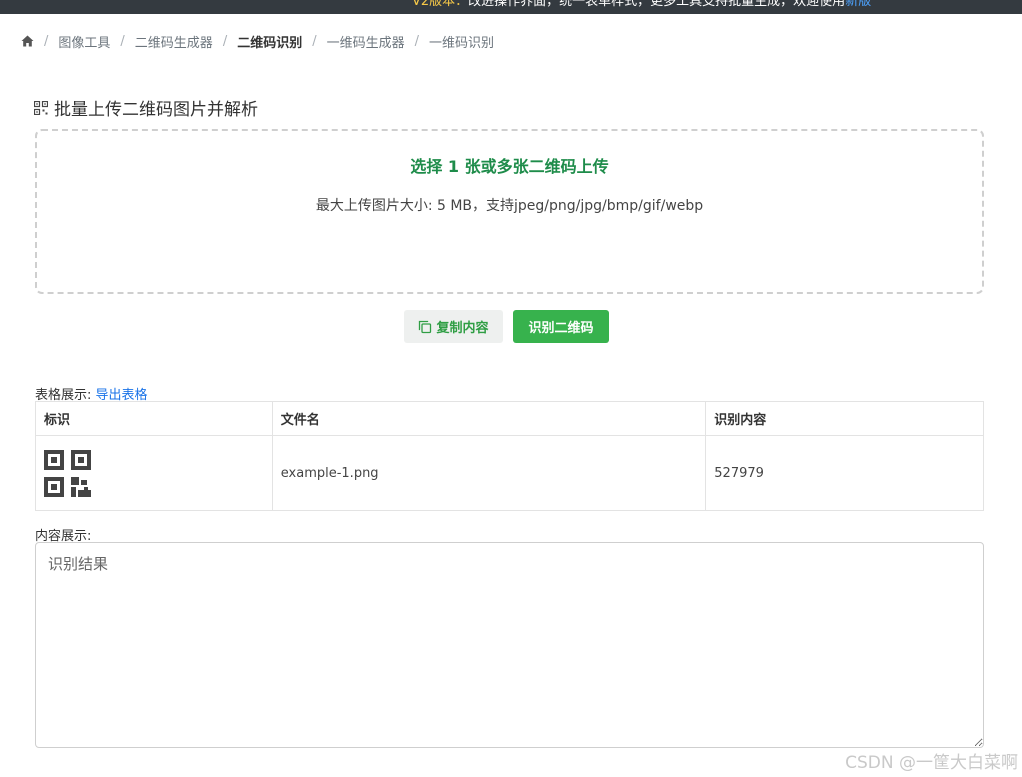  Describe the element at coordinates (844, 418) in the screenshot. I see `header-content: 识别内容` at that location.